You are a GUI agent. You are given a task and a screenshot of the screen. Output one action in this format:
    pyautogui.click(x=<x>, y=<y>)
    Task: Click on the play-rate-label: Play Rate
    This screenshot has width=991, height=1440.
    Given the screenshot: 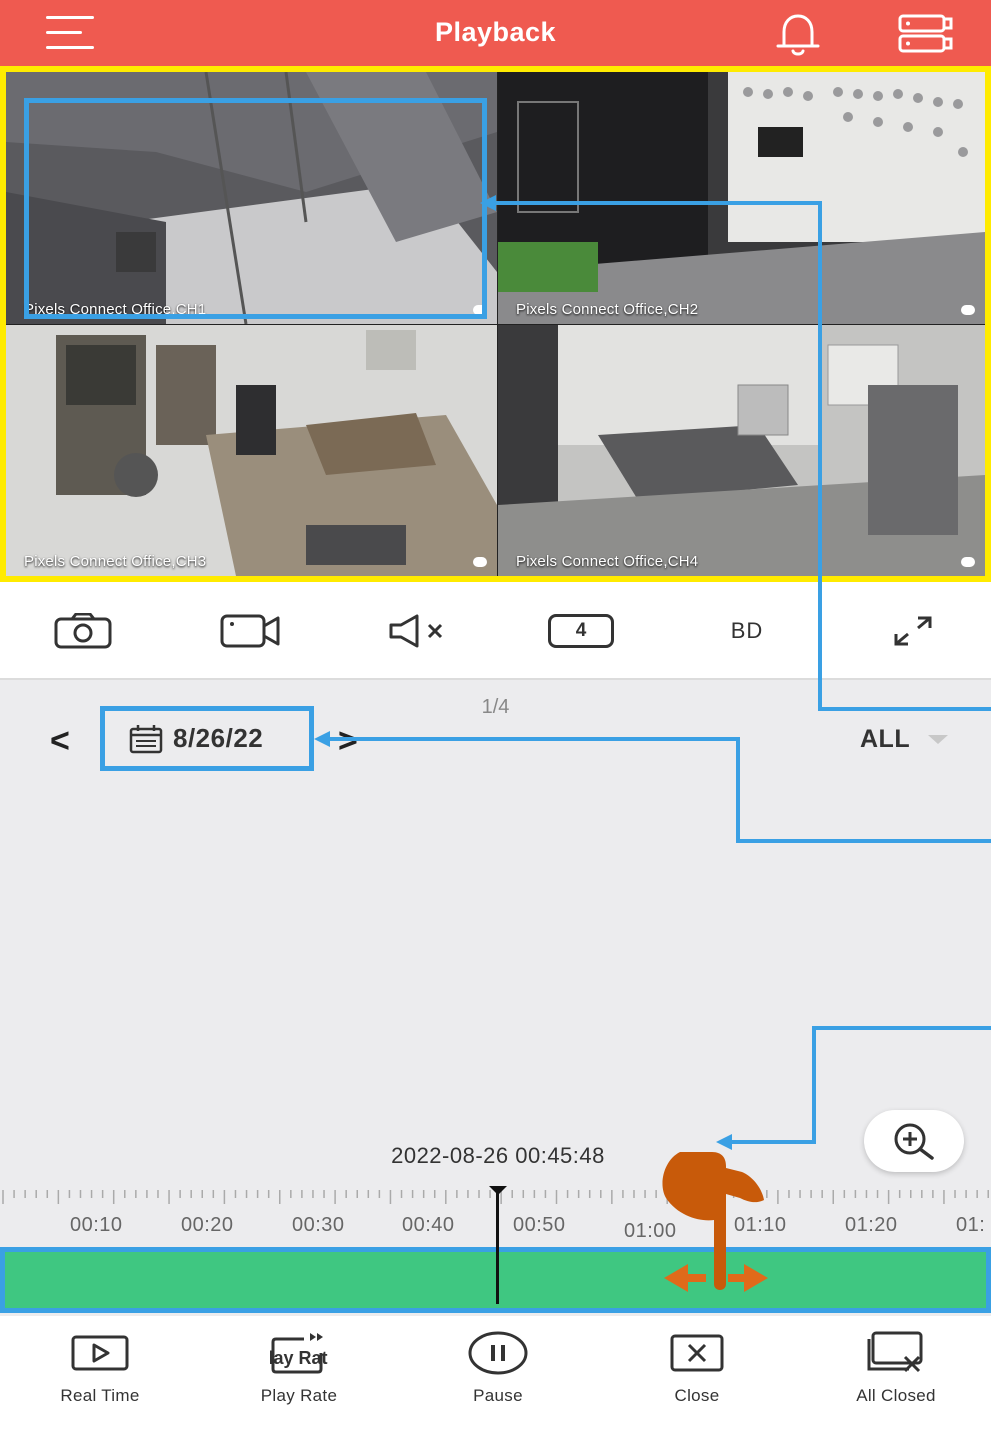 What is the action you would take?
    pyautogui.click(x=299, y=1395)
    